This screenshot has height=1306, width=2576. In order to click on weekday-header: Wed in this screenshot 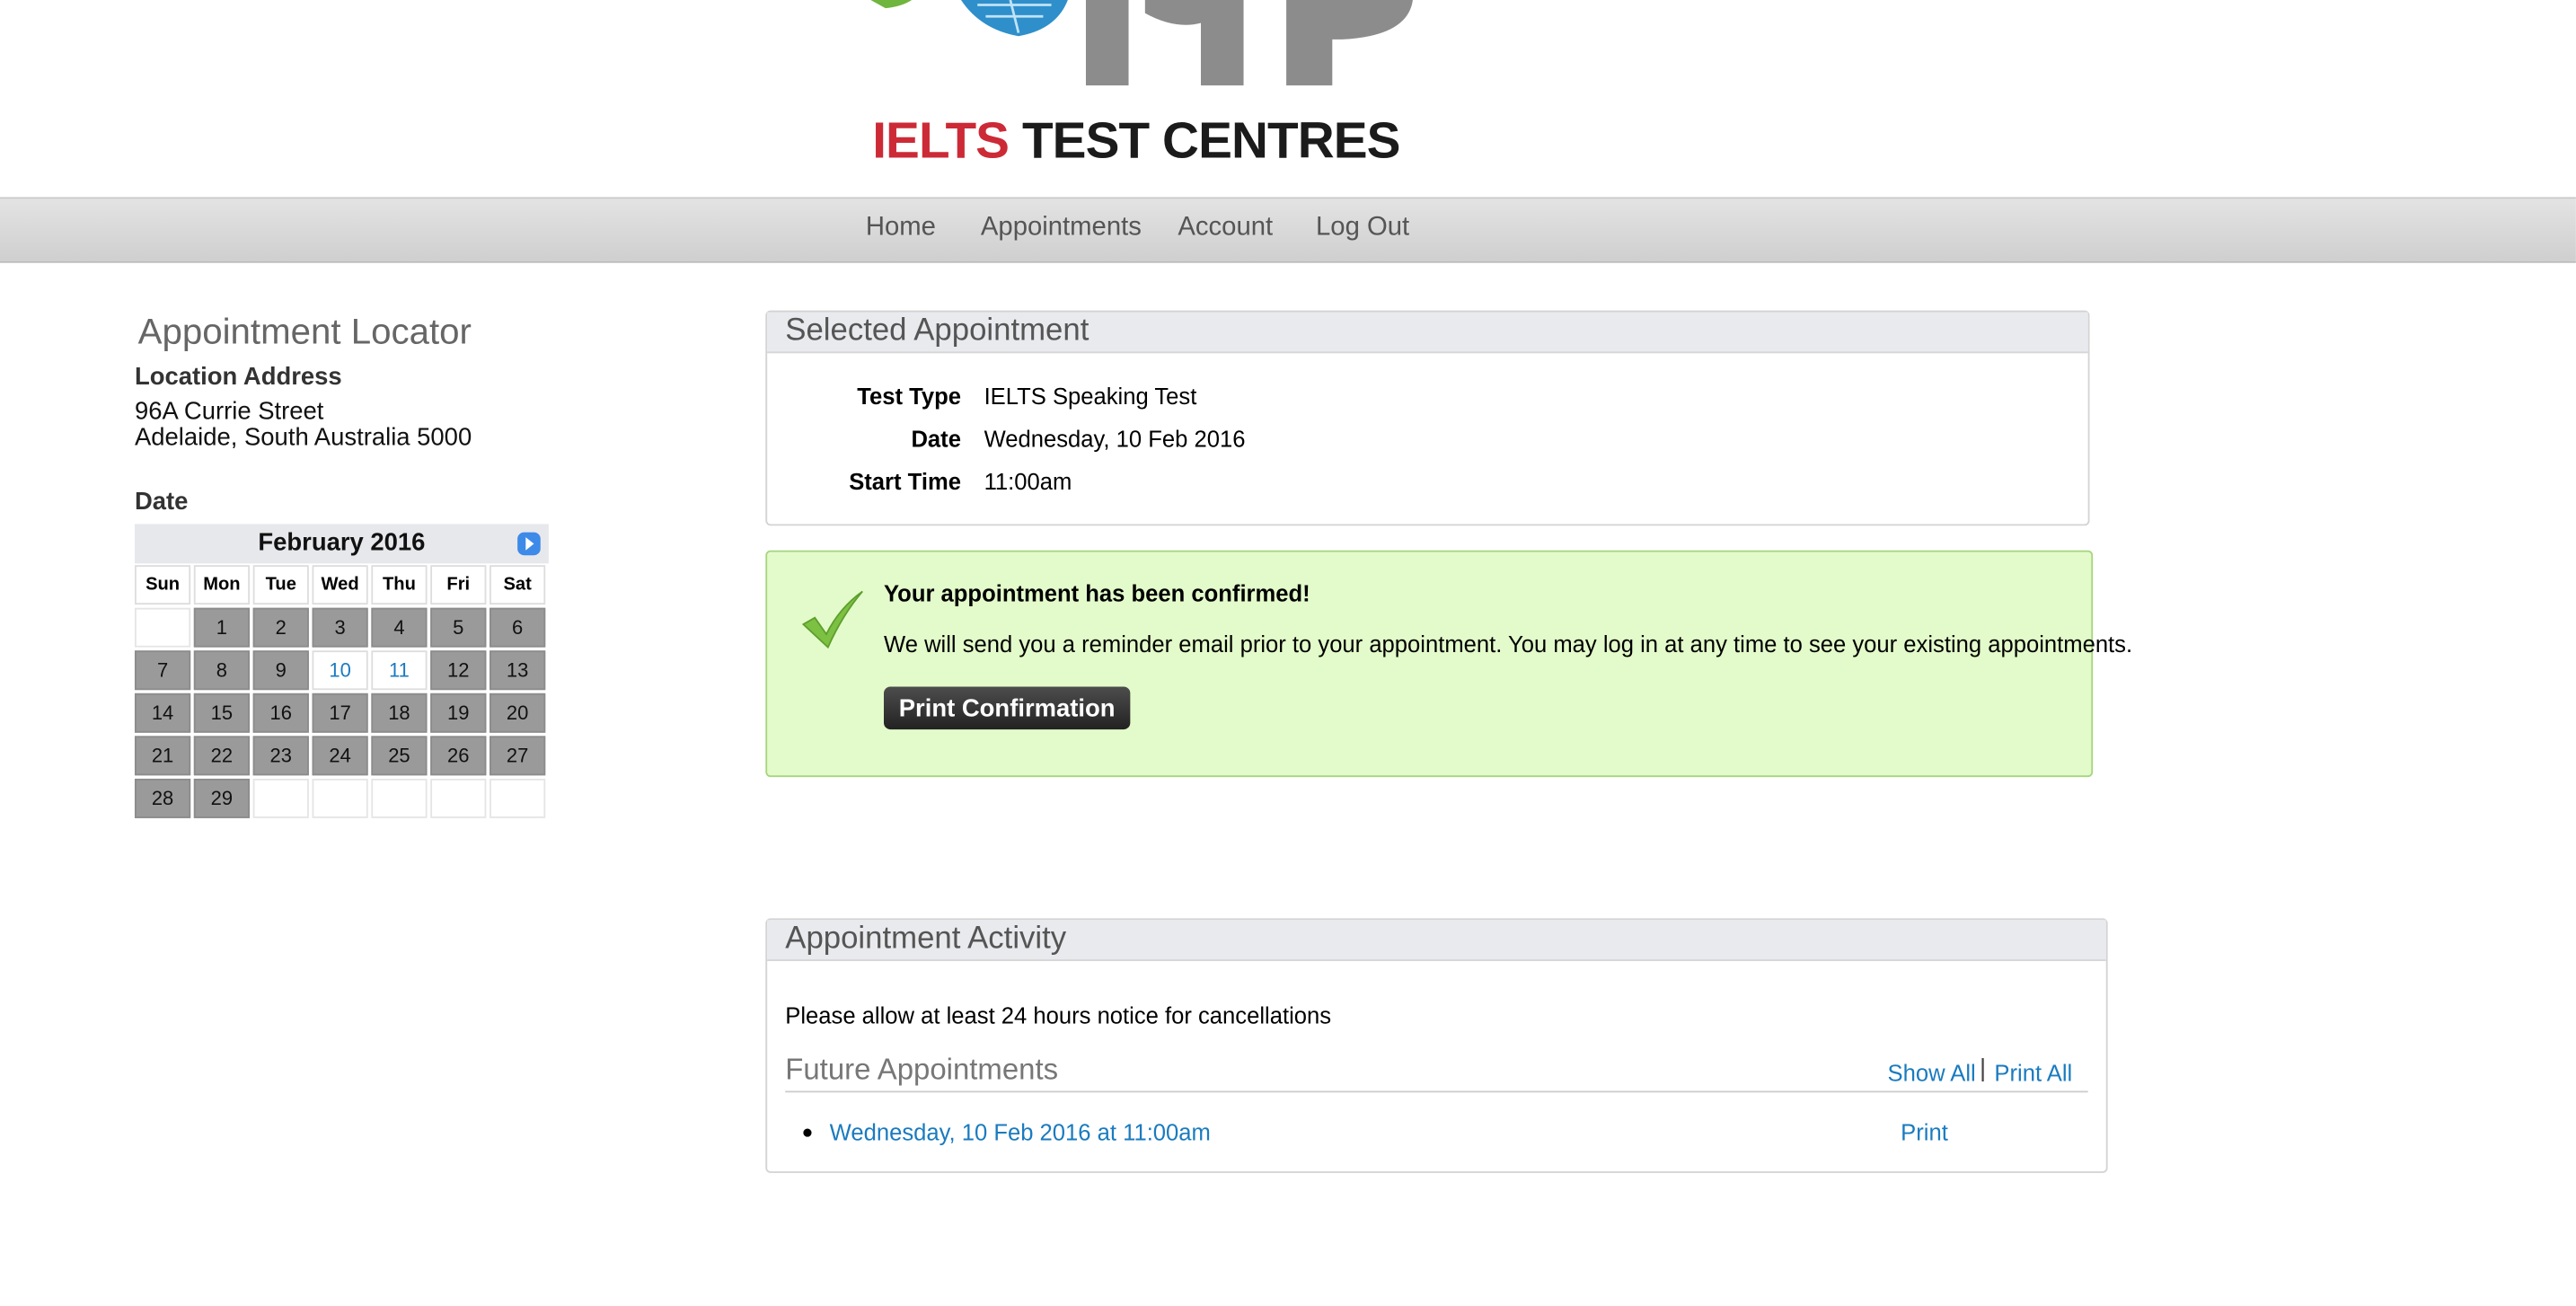, I will do `click(340, 585)`.